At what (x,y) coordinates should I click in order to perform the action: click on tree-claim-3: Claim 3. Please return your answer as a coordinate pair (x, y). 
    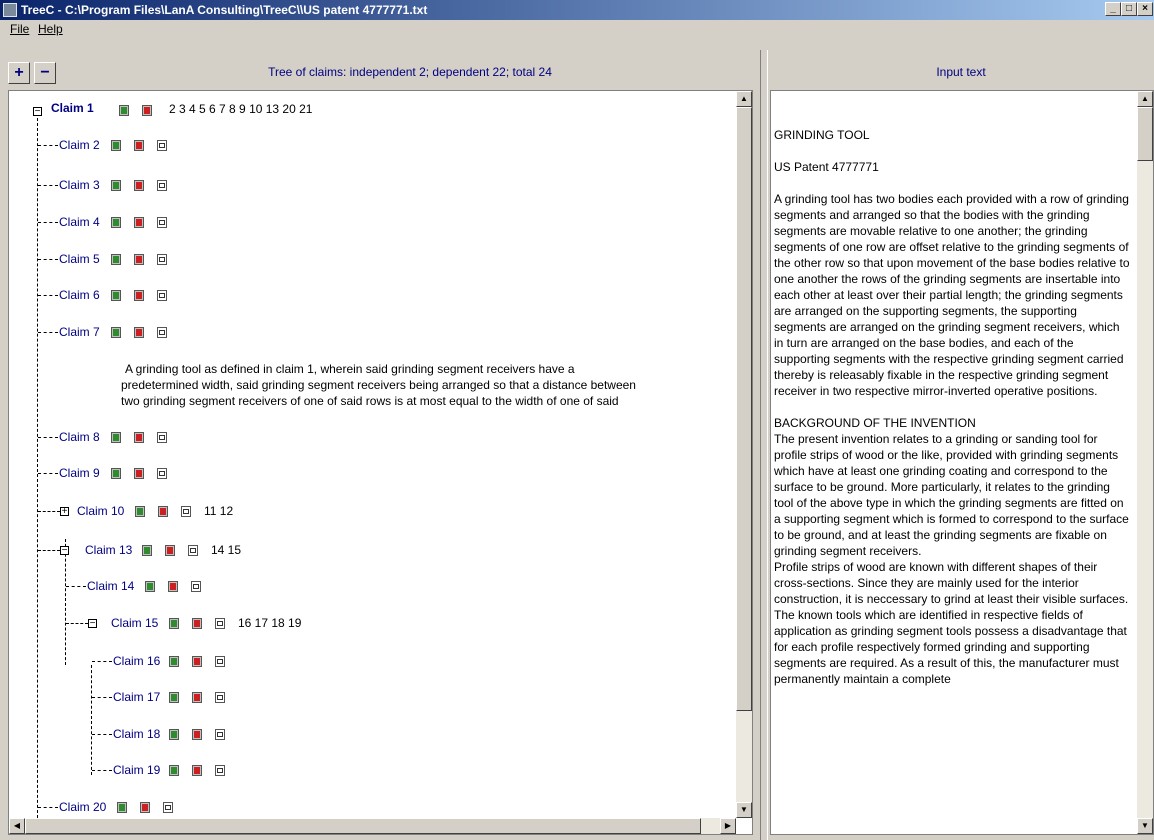
    Looking at the image, I should click on (79, 185).